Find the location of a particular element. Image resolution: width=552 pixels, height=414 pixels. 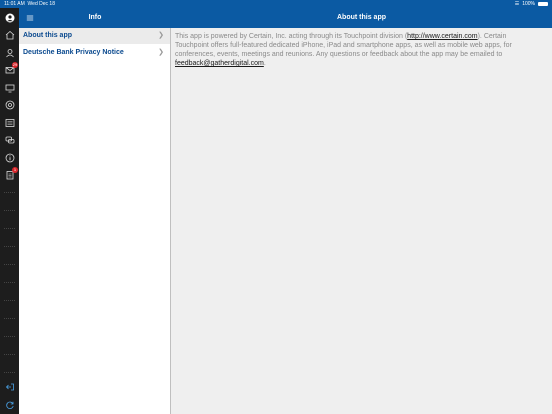

info-button is located at coordinates (9, 158).